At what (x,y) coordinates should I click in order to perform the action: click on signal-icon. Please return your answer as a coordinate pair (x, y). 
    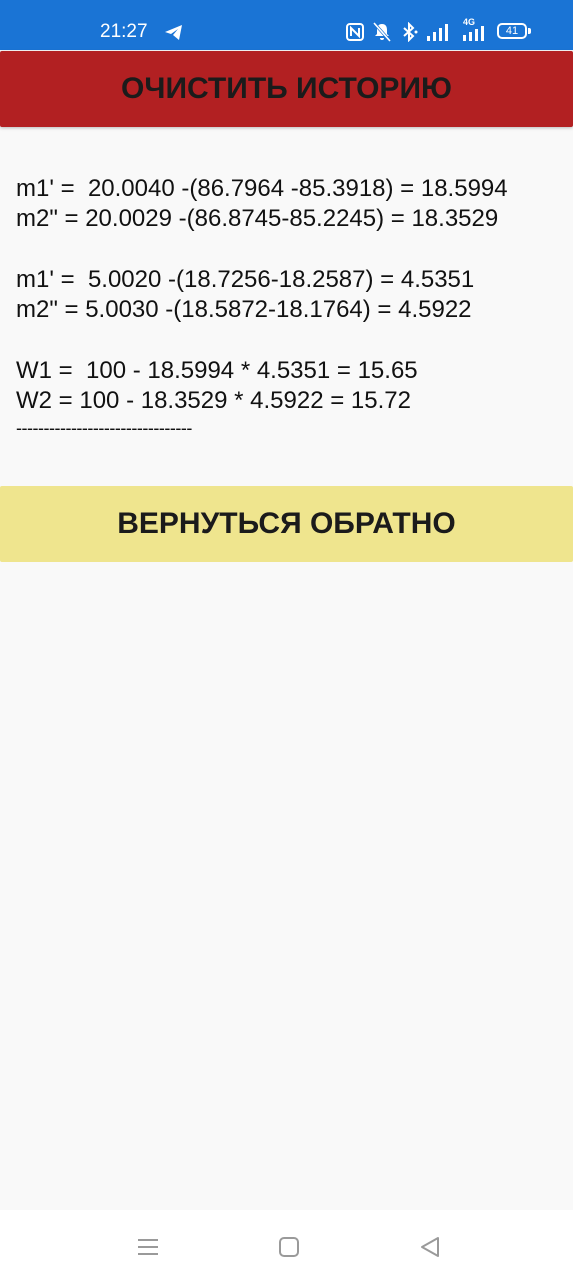
    Looking at the image, I should click on (437, 32).